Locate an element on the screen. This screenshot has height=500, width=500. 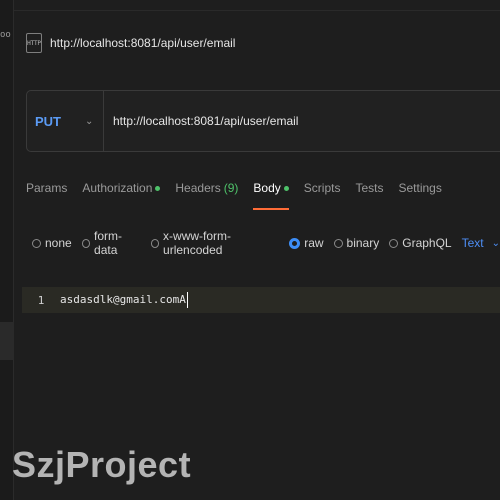
body-option-label: raw is located at coordinates (314, 243).